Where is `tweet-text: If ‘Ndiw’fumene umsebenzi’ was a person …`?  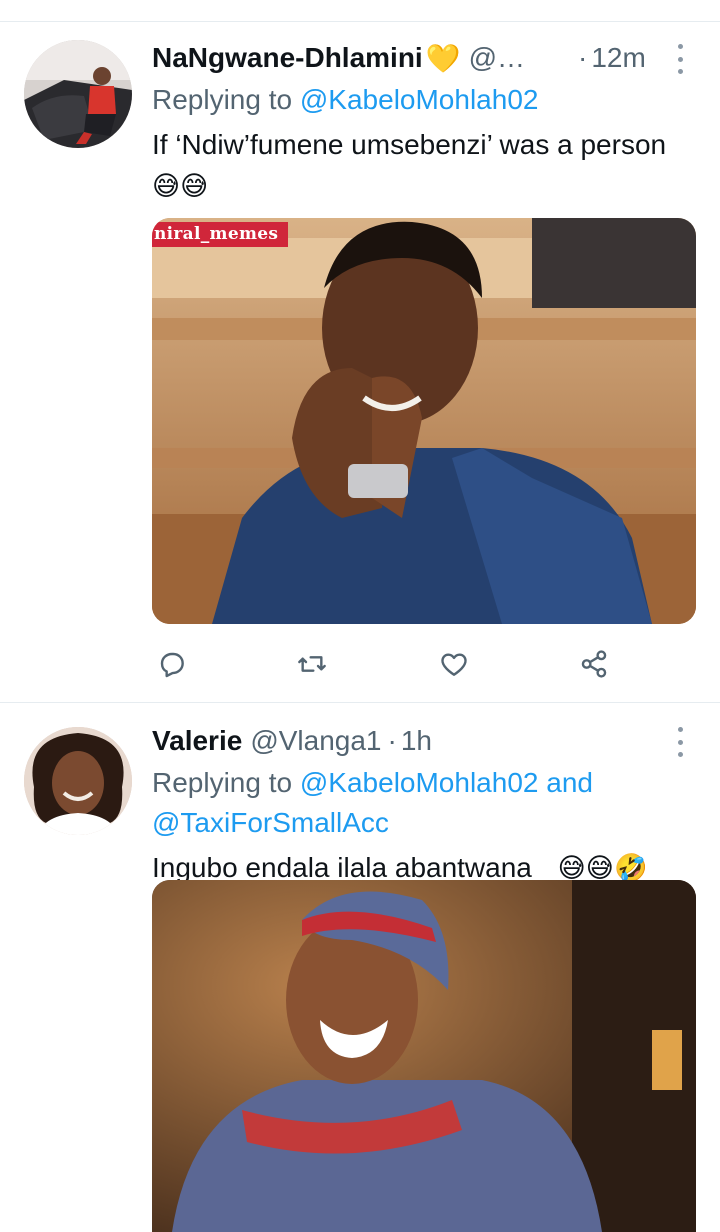
tweet-text: If ‘Ndiw’fumene umsebenzi’ was a person … is located at coordinates (416, 165).